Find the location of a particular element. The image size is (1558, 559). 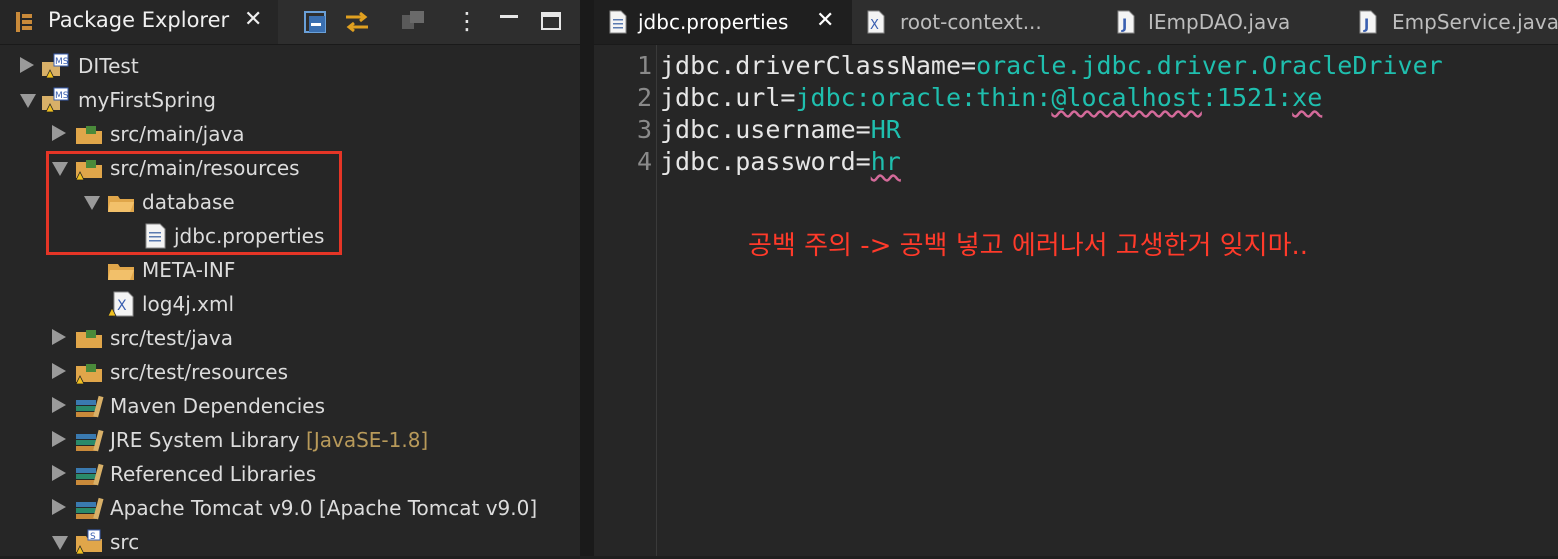

tree-item-jre-system-library: JRE System Library [JavaSE-1.8] is located at coordinates (290, 440).